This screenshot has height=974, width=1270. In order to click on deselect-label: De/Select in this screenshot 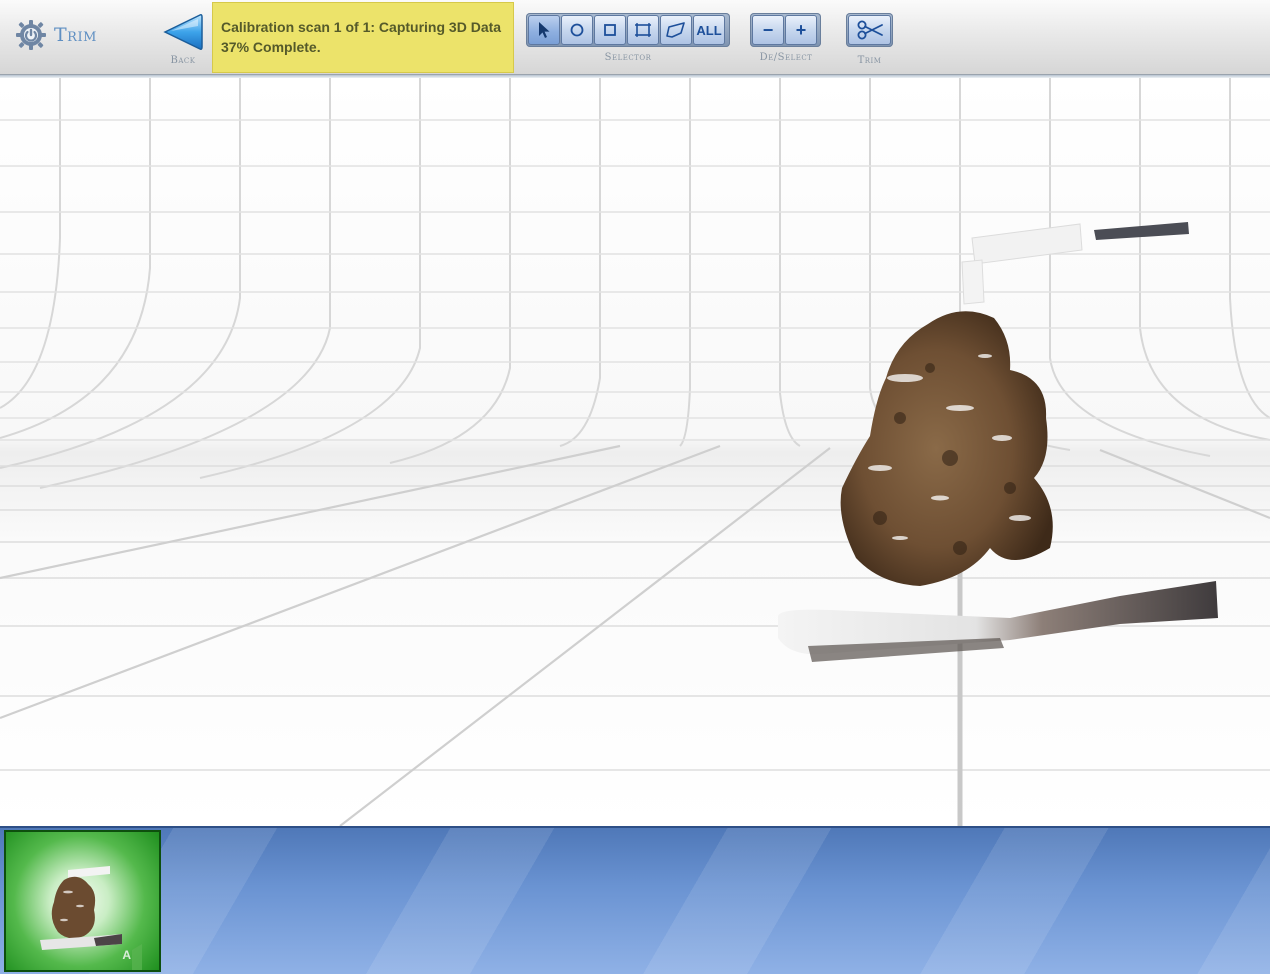, I will do `click(786, 57)`.